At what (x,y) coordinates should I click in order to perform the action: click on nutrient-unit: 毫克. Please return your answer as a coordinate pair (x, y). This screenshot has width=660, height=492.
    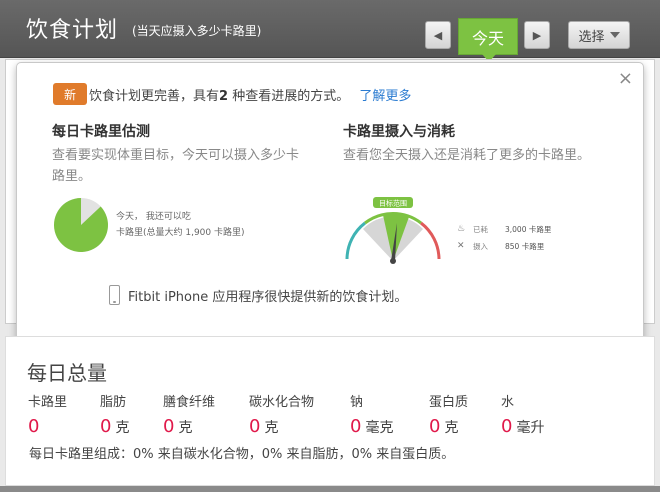
    Looking at the image, I should click on (379, 428).